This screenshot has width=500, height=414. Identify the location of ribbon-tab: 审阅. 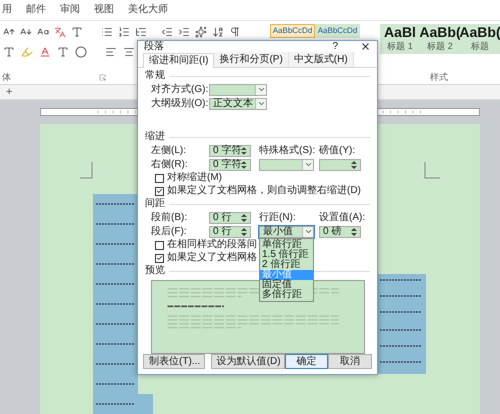
(70, 10).